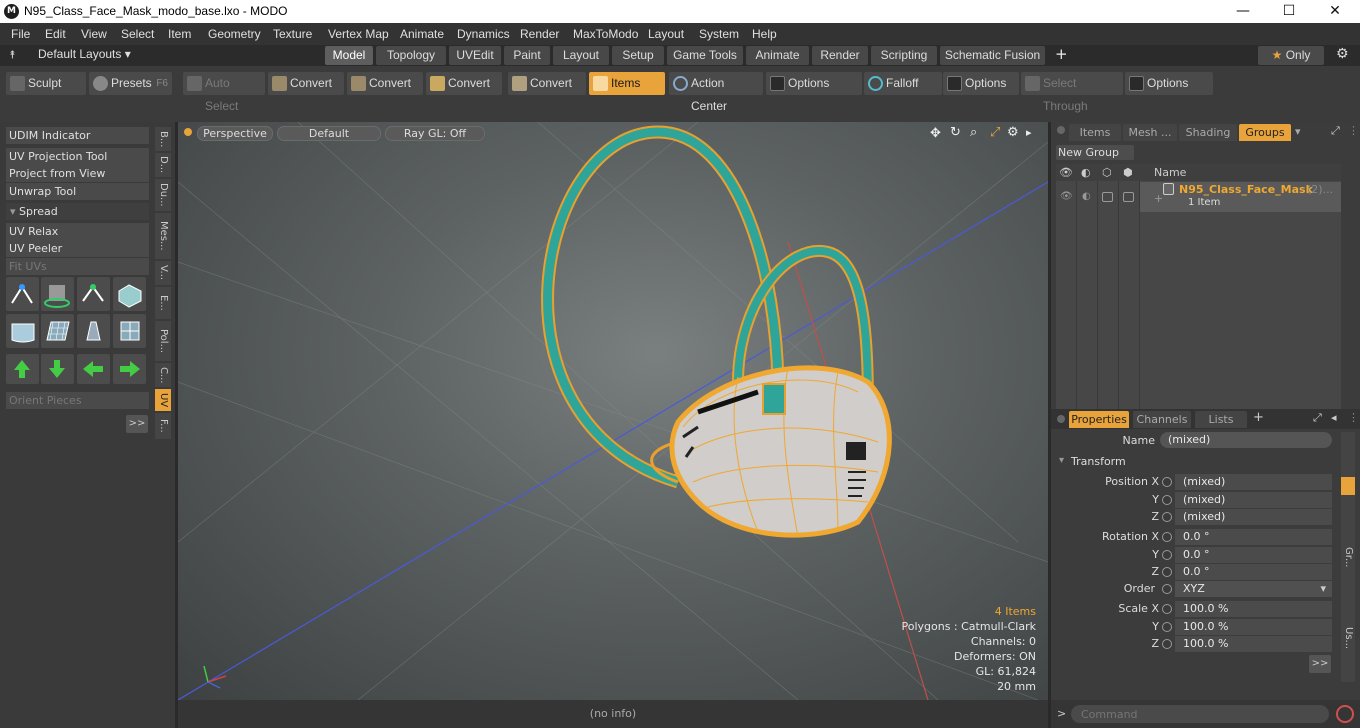  What do you see at coordinates (1072, 92) in the screenshot?
I see `select-through-button: Select Through` at bounding box center [1072, 92].